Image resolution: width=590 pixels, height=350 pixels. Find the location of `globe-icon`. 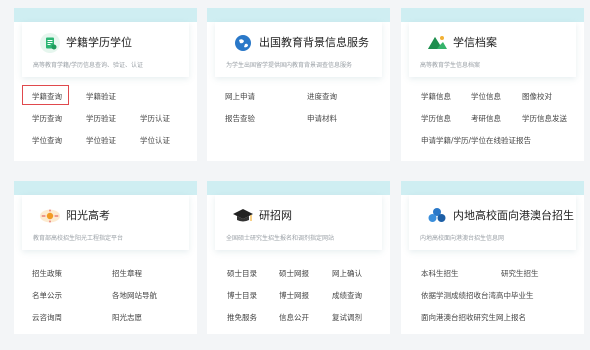

globe-icon is located at coordinates (243, 43).